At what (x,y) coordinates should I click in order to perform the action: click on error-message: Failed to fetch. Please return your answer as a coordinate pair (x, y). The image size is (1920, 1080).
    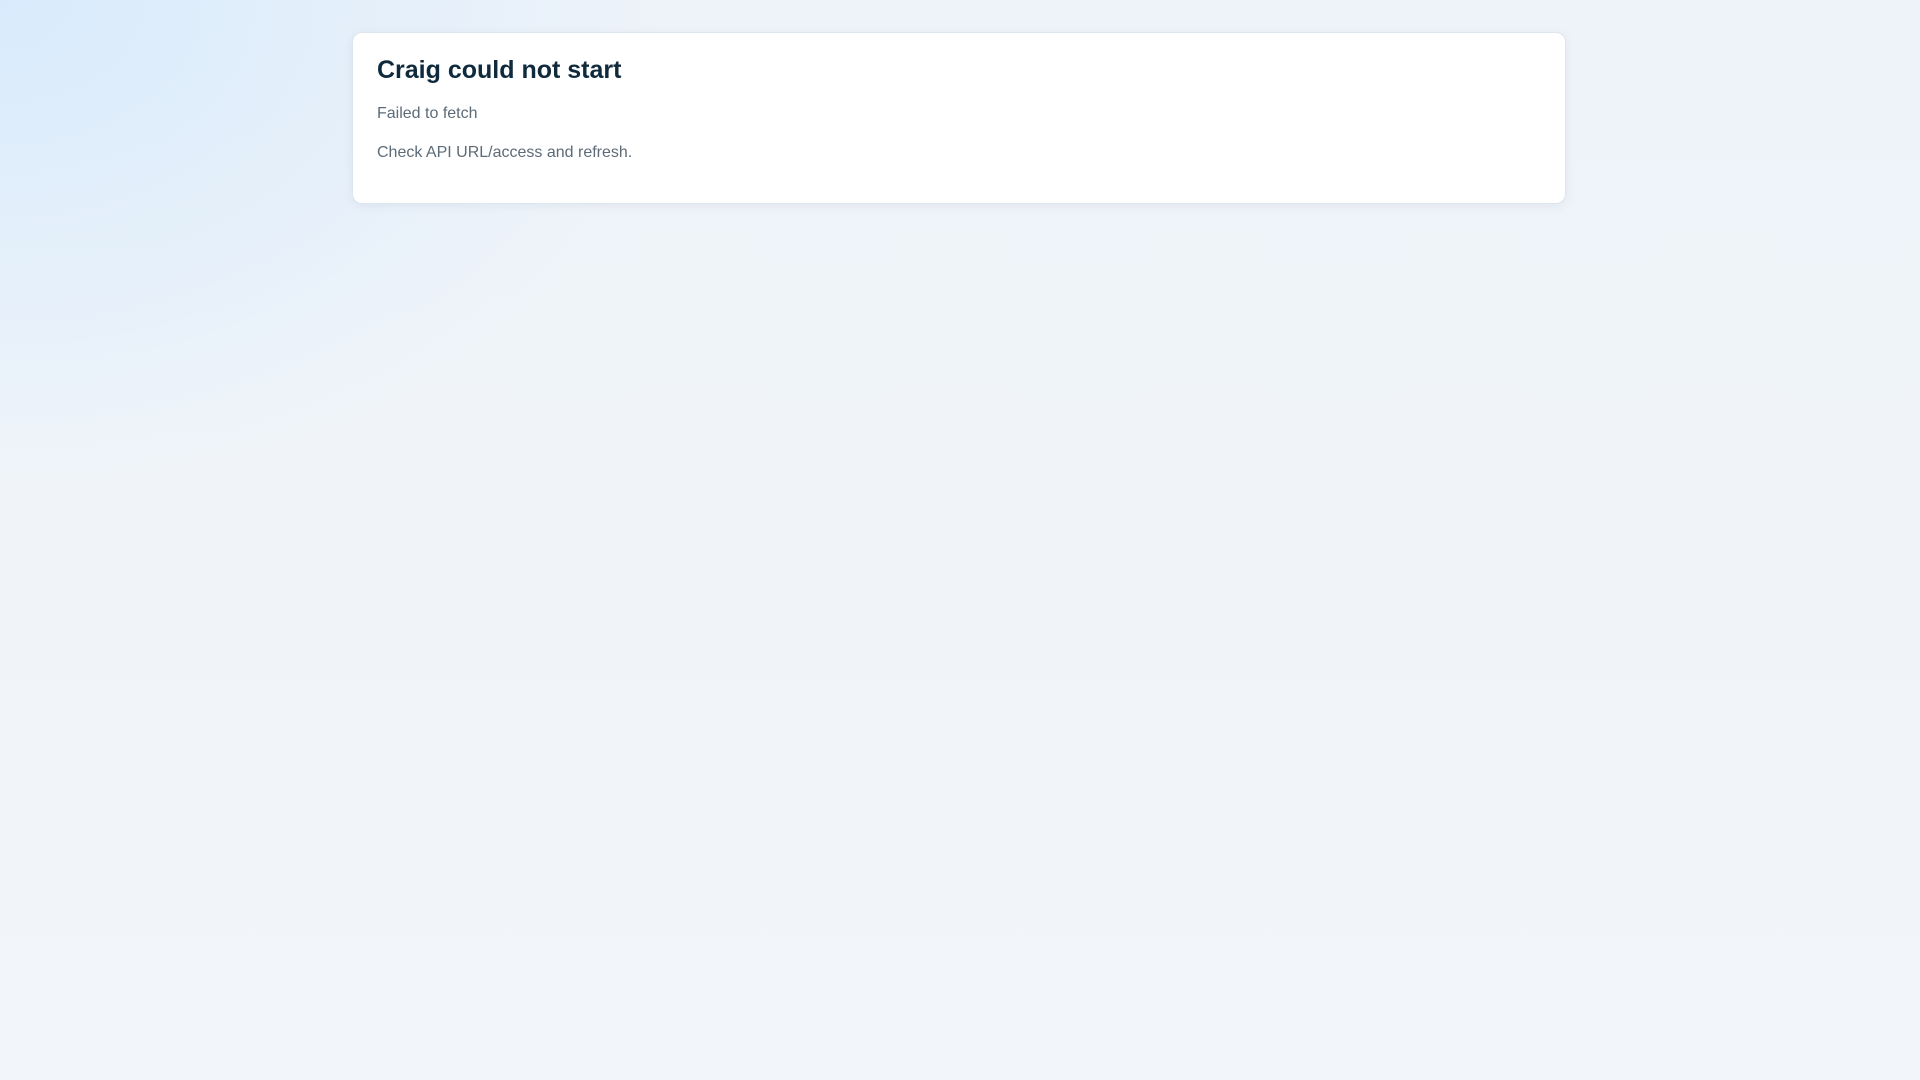
    Looking at the image, I should click on (427, 113).